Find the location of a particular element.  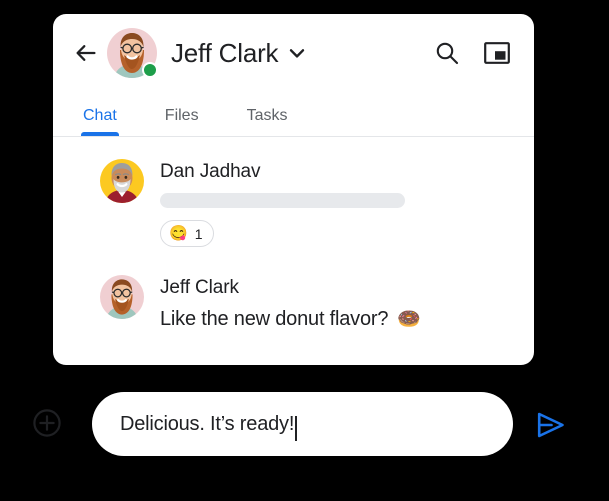

face-savoring-food-emoji: 😋 is located at coordinates (178, 233).